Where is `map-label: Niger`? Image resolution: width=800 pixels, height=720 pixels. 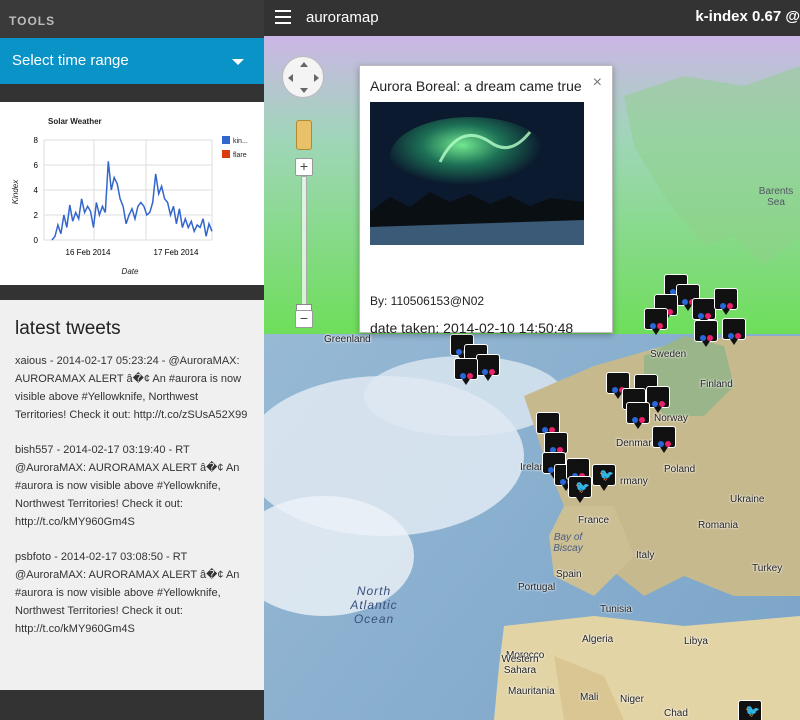 map-label: Niger is located at coordinates (632, 699).